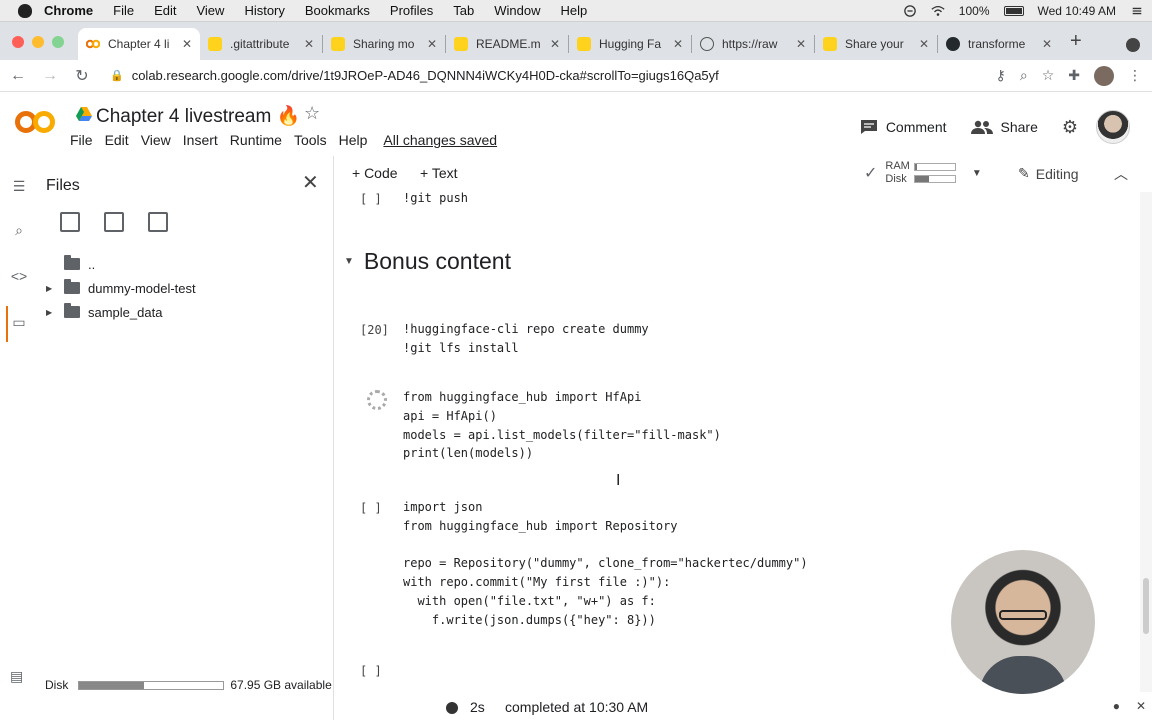 The image size is (1152, 720). What do you see at coordinates (440, 140) in the screenshot?
I see `save-status-link: All changes saved` at bounding box center [440, 140].